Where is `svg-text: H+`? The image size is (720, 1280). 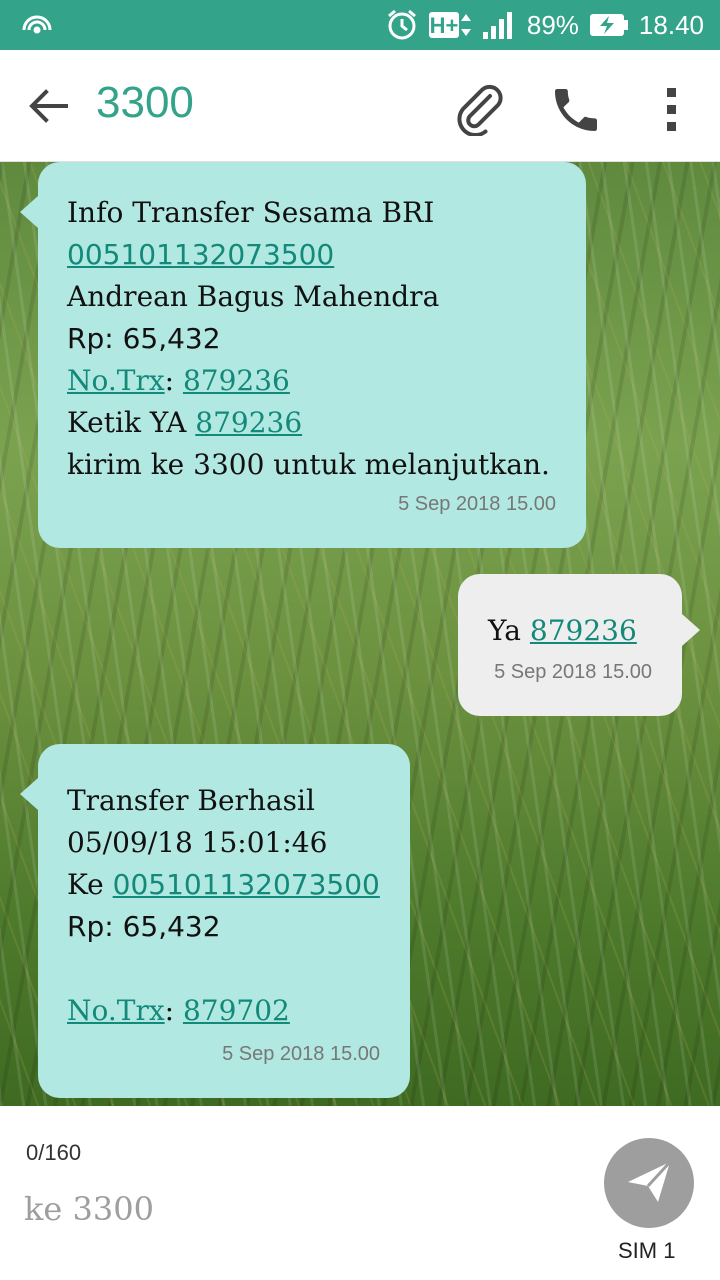 svg-text: H+ is located at coordinates (444, 25).